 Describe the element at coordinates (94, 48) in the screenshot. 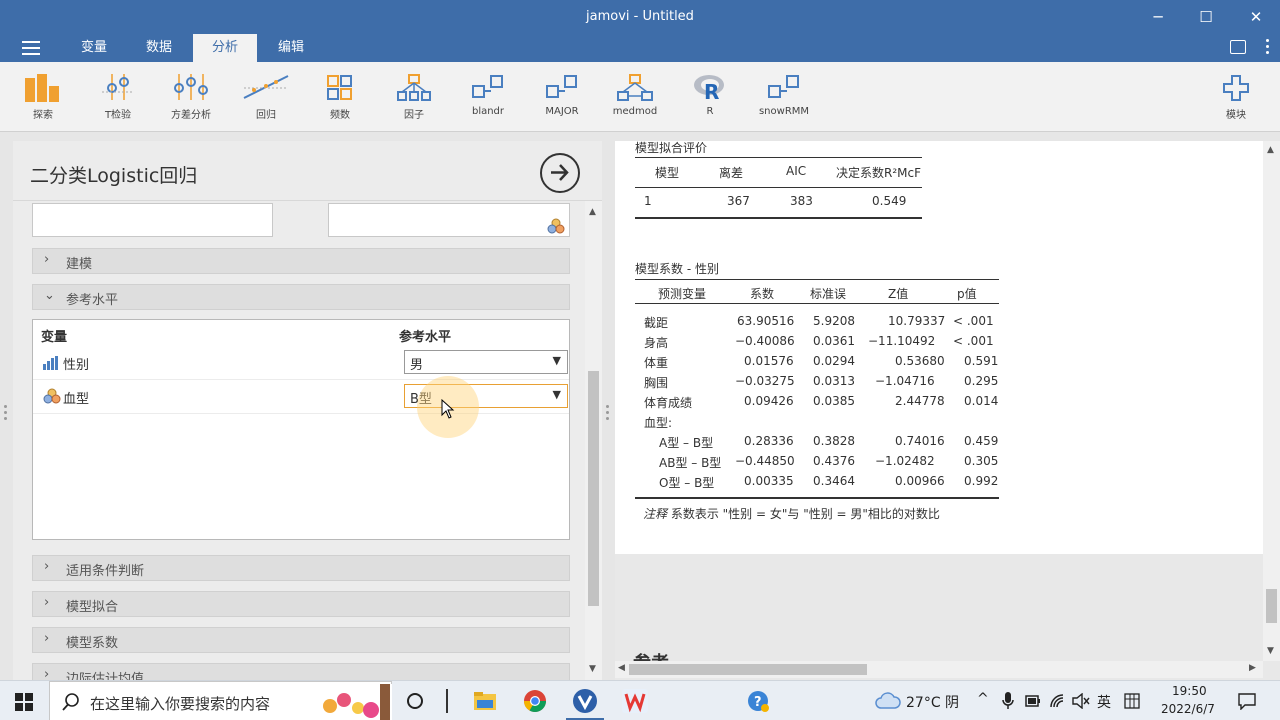

I see `tab-variables: 变量` at that location.